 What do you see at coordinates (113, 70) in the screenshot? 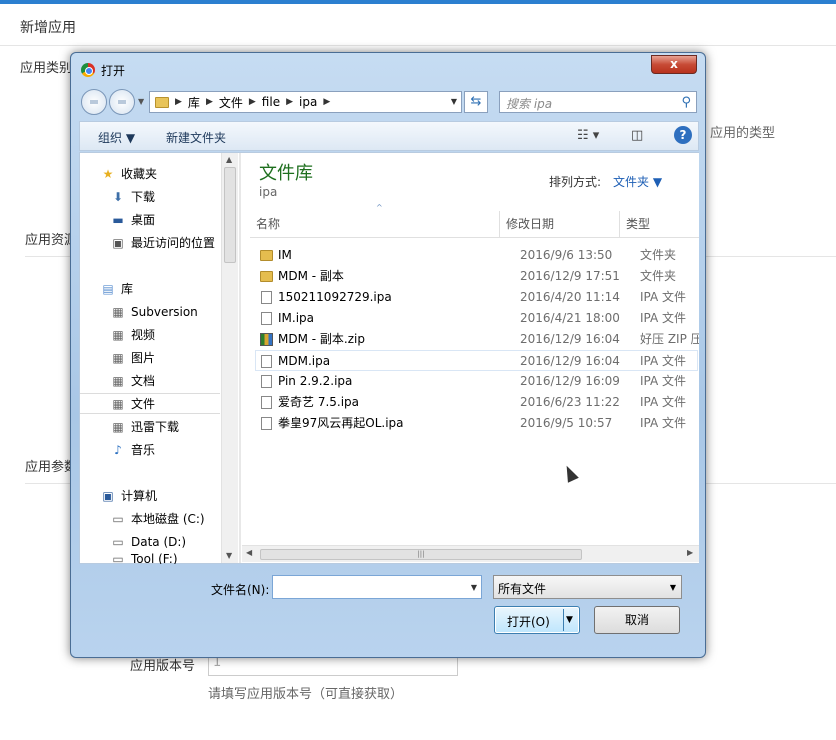
I see `dialog-title: 打开` at bounding box center [113, 70].